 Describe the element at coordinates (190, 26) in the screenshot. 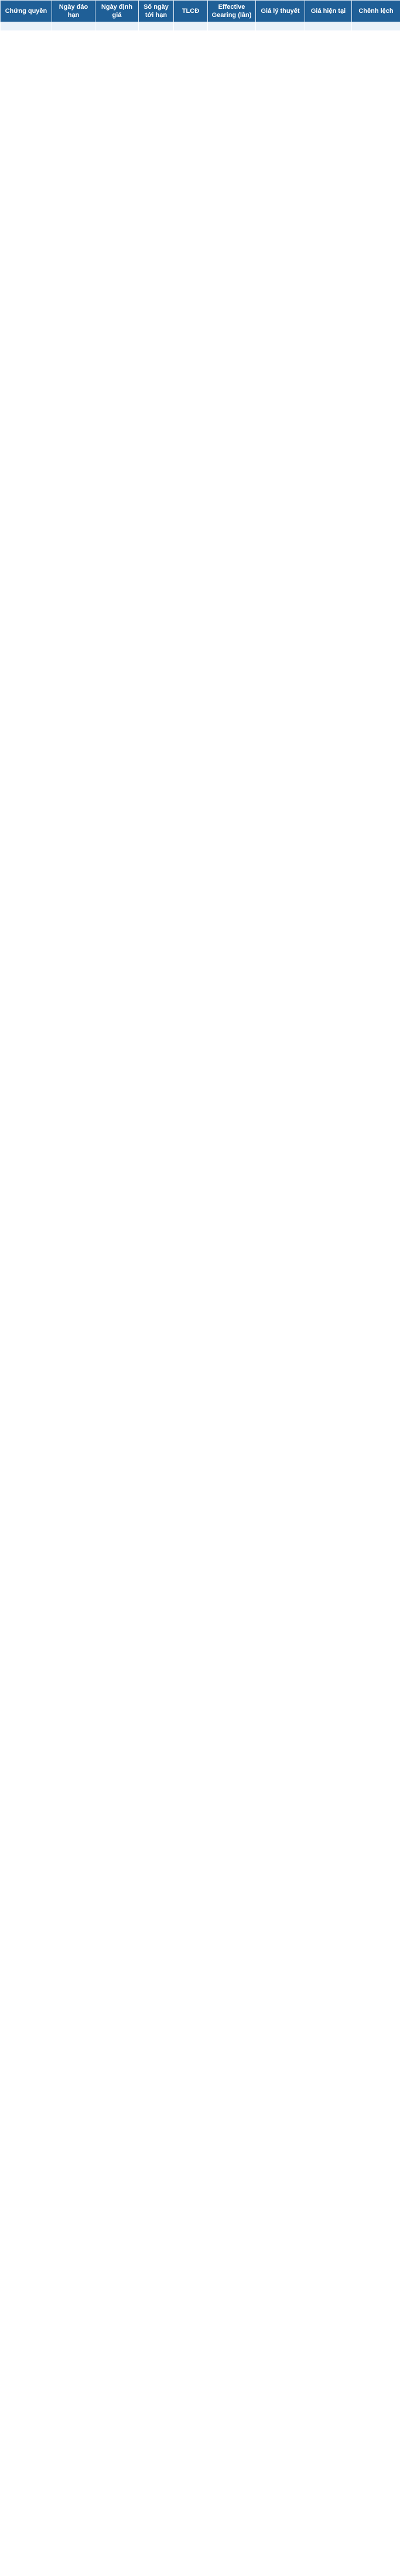

I see `conversion-ratio-cell` at that location.